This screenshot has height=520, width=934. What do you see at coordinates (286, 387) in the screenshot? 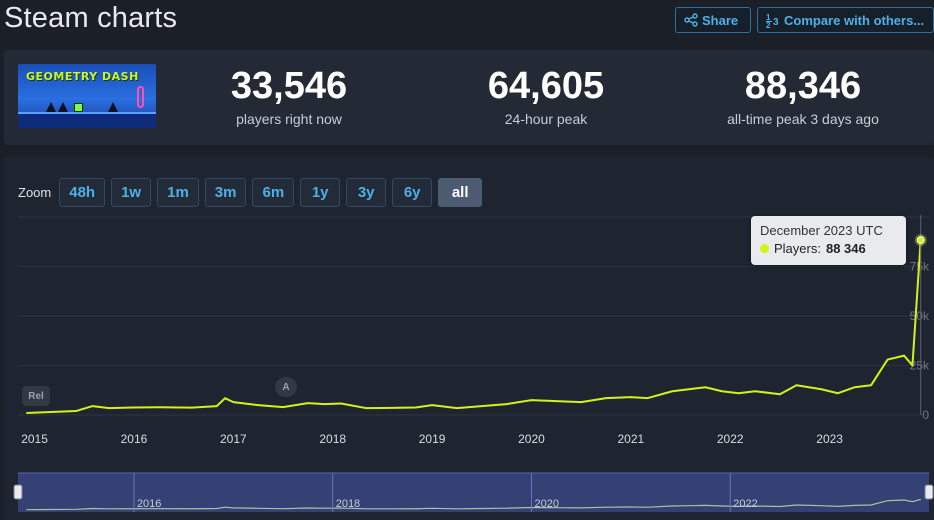
I see `annotation-flag: A` at bounding box center [286, 387].